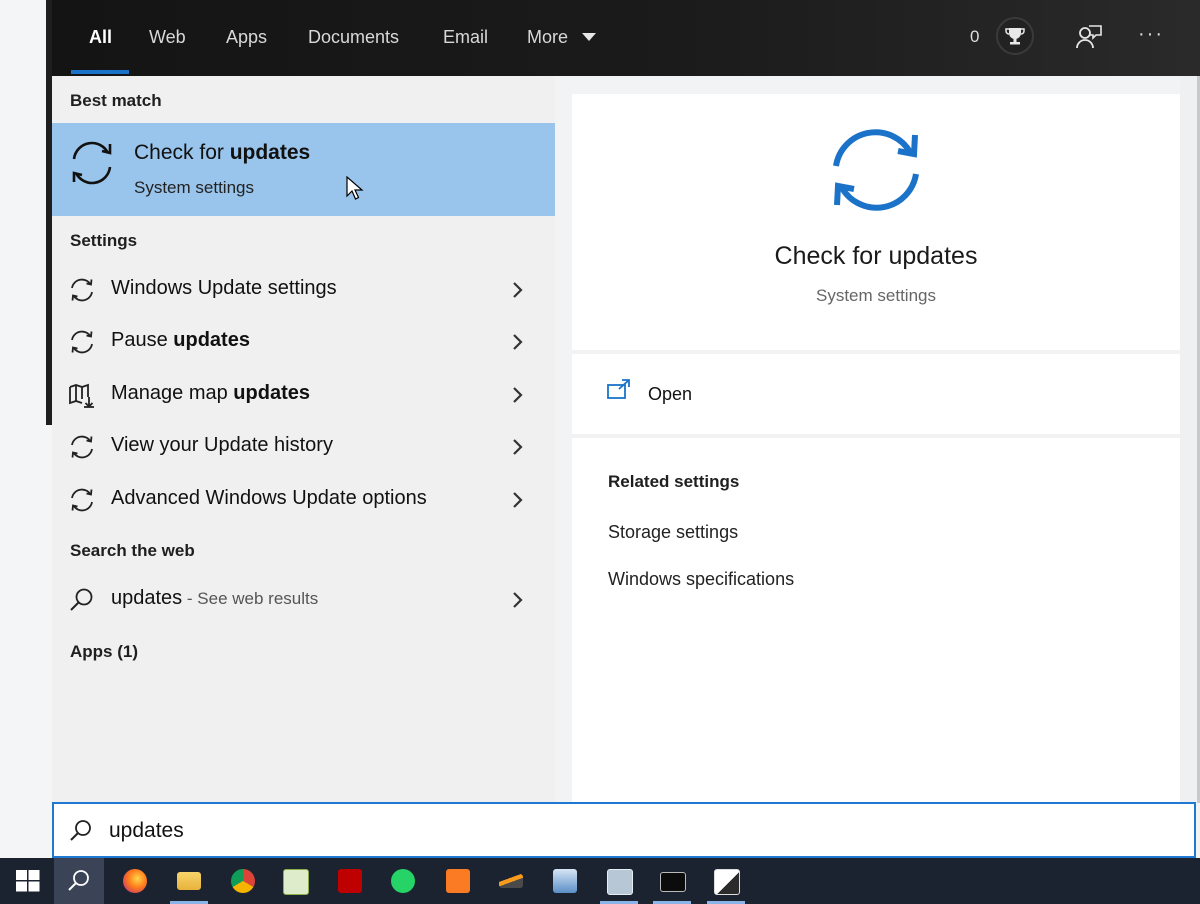 The height and width of the screenshot is (904, 1200). I want to click on web-search-result: updates - See web results, so click(303, 600).